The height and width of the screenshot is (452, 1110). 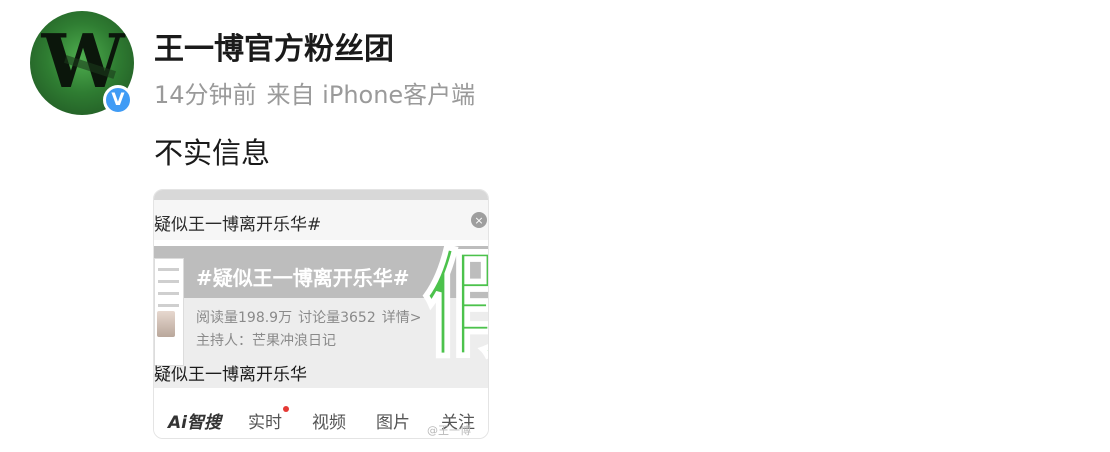 I want to click on screenshot-result-title: 疑似王一博离开乐华, so click(x=230, y=375).